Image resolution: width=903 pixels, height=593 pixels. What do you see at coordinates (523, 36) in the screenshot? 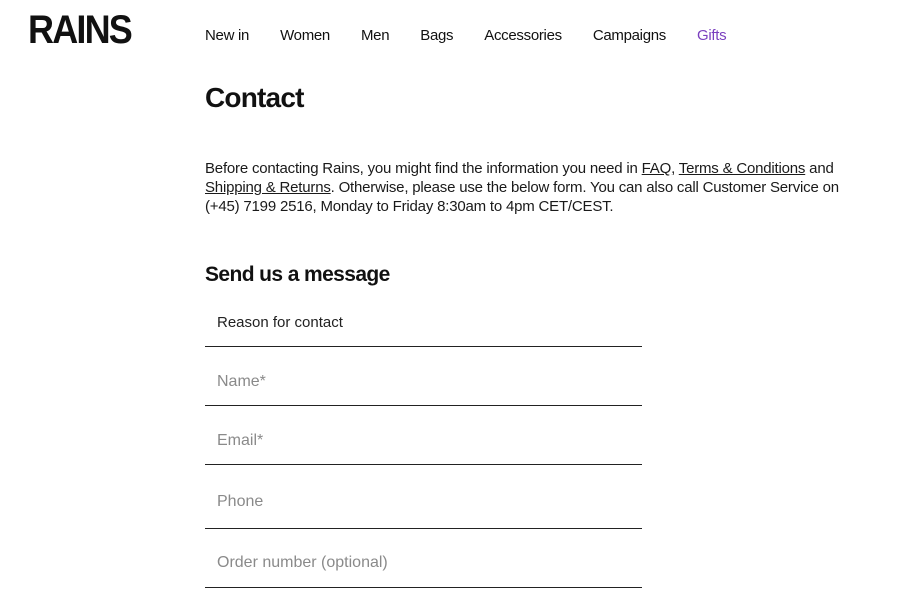
I see `nav-item-accessories: Accessories` at bounding box center [523, 36].